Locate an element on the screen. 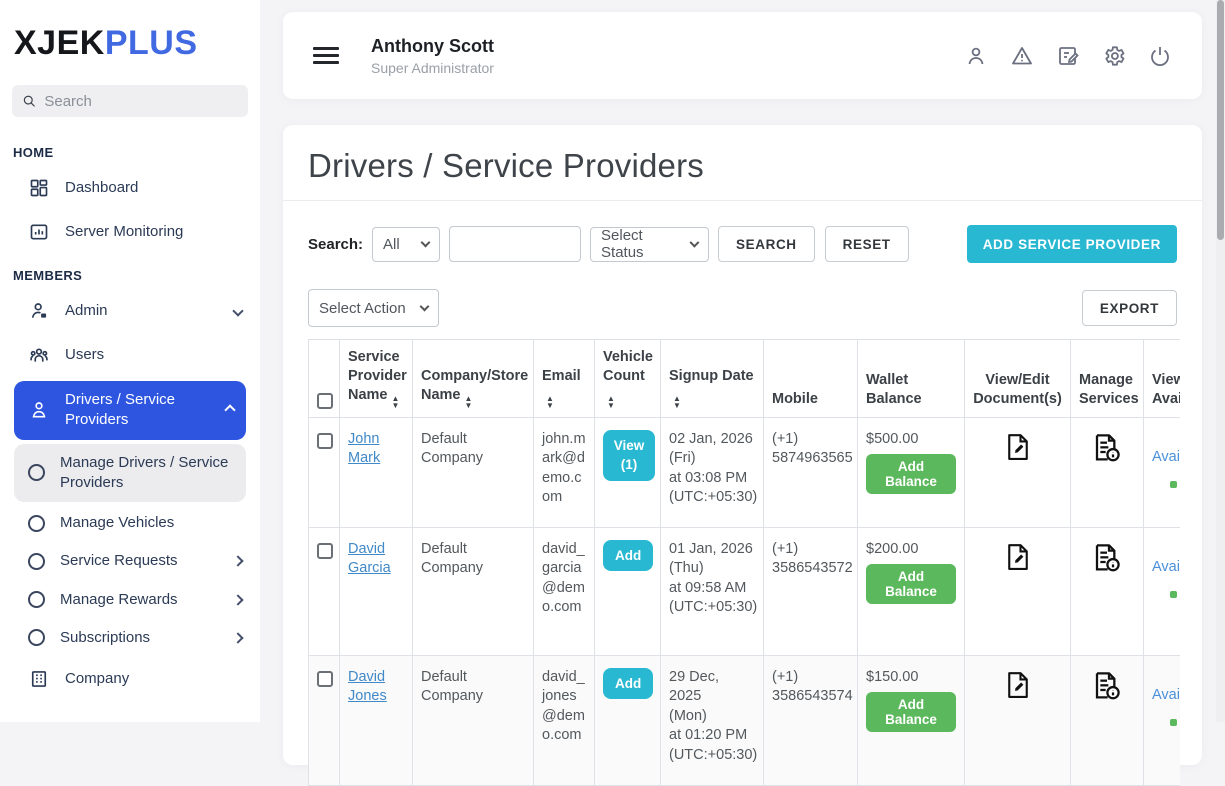 Image resolution: width=1225 pixels, height=786 pixels. col-vehicle-count: Vehicle Count ▲ ▼ is located at coordinates (627, 378).